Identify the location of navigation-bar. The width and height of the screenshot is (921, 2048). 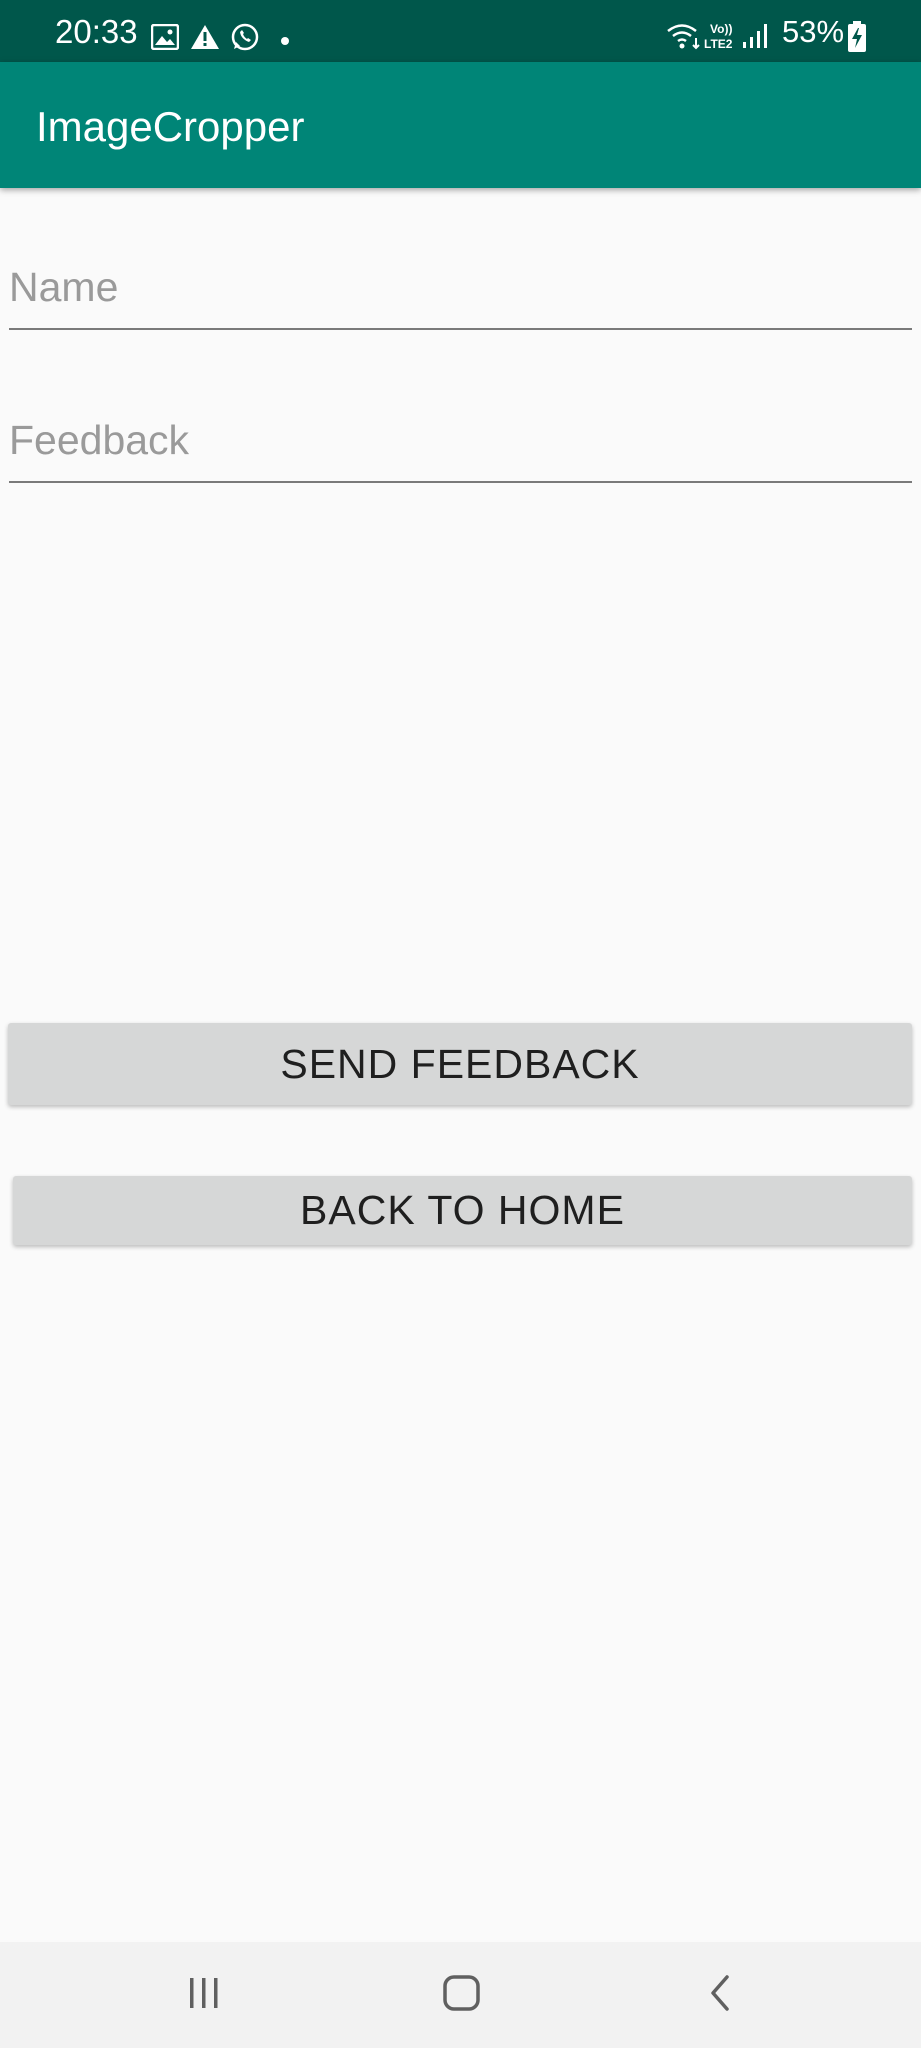
(460, 1995).